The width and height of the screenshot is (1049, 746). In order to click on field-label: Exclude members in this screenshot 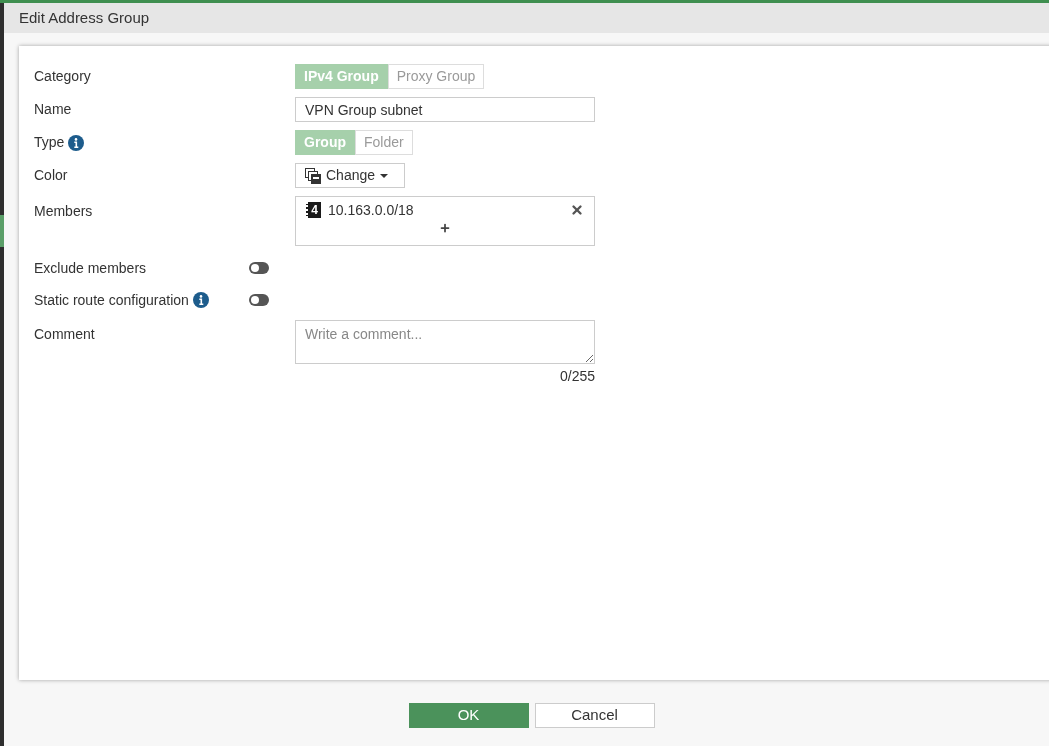, I will do `click(90, 268)`.